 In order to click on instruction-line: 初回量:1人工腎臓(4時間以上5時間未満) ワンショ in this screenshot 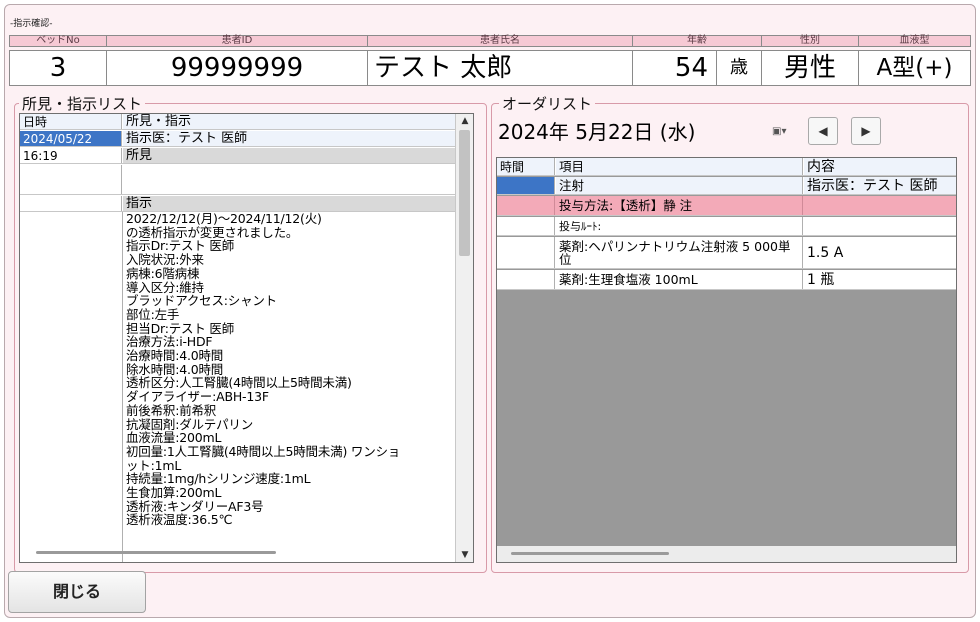, I will do `click(263, 451)`.